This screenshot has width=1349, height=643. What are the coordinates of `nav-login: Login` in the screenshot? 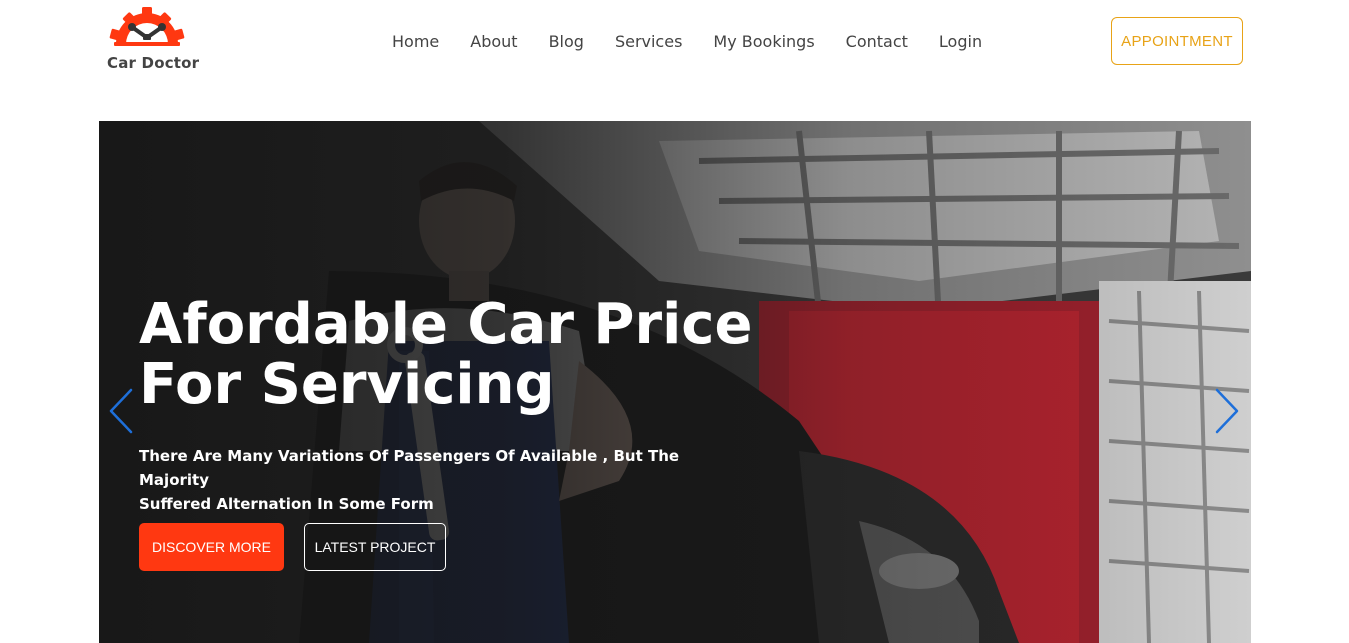 It's located at (960, 42).